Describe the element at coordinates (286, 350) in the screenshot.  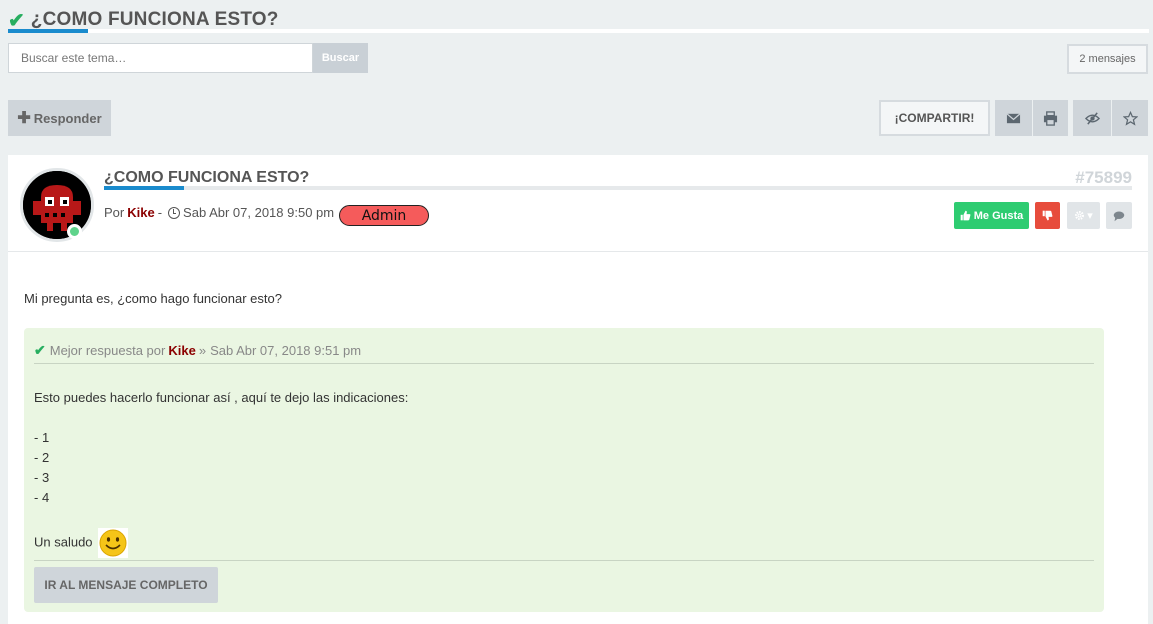
I see `best-answer-date: Sab Abr 07, 2018 9:51 pm` at that location.